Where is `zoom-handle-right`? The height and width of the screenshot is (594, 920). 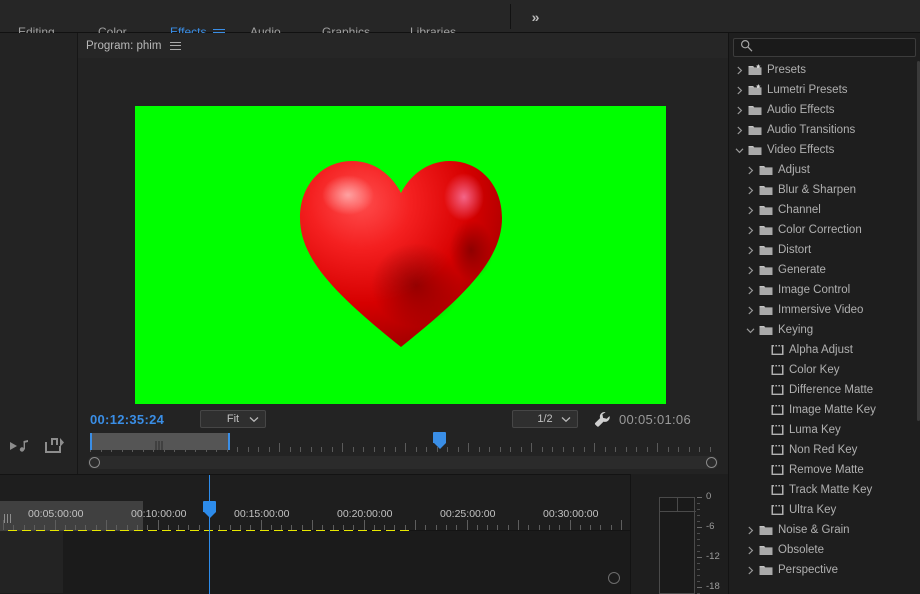 zoom-handle-right is located at coordinates (711, 462).